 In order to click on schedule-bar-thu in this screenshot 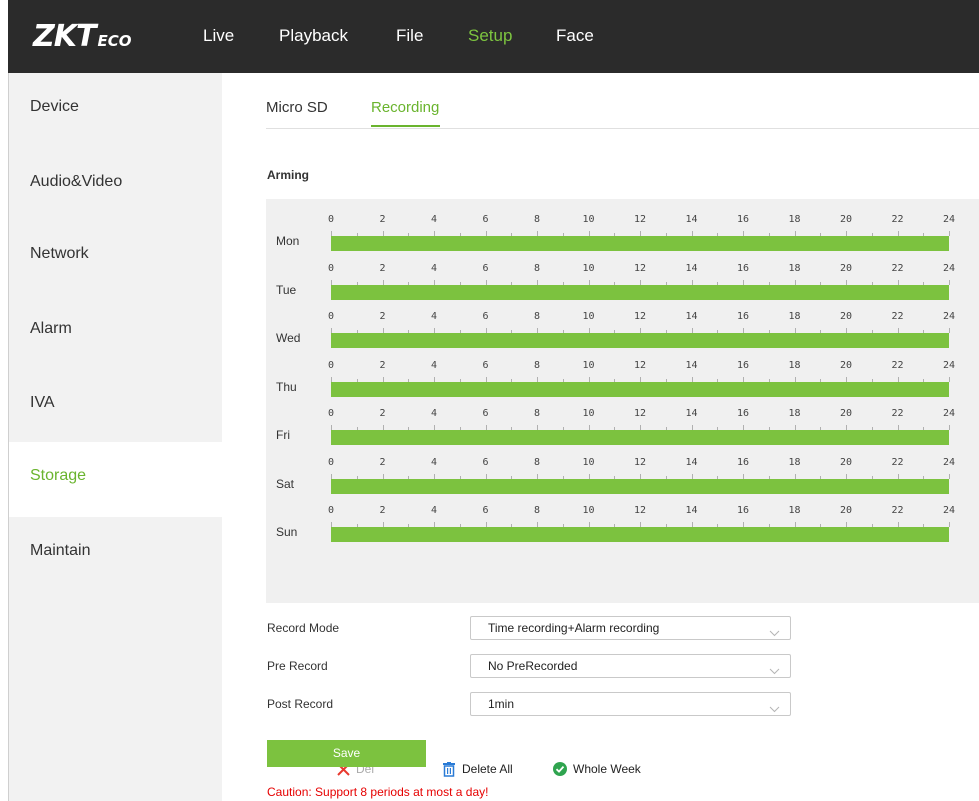, I will do `click(640, 389)`.